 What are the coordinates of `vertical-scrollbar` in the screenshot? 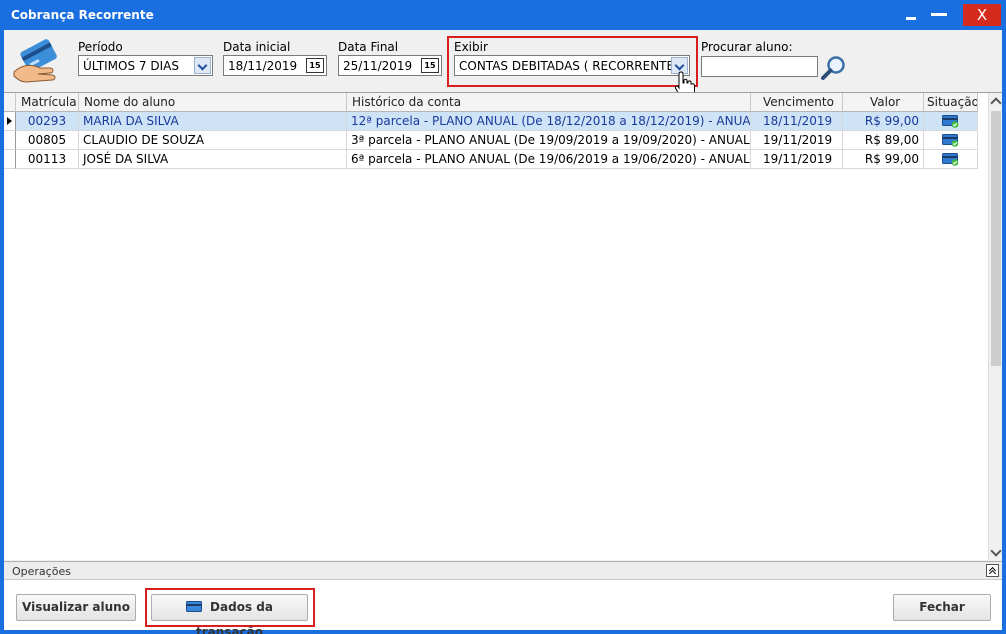 It's located at (995, 327).